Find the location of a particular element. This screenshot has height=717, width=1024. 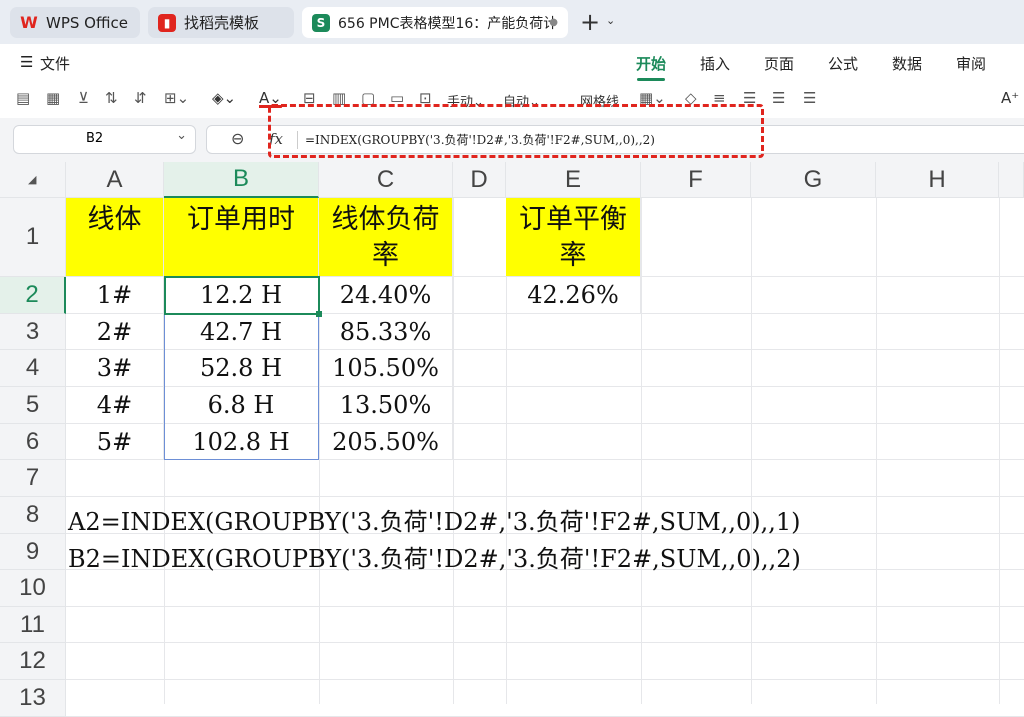

cell-c6: 205.50% is located at coordinates (386, 442).